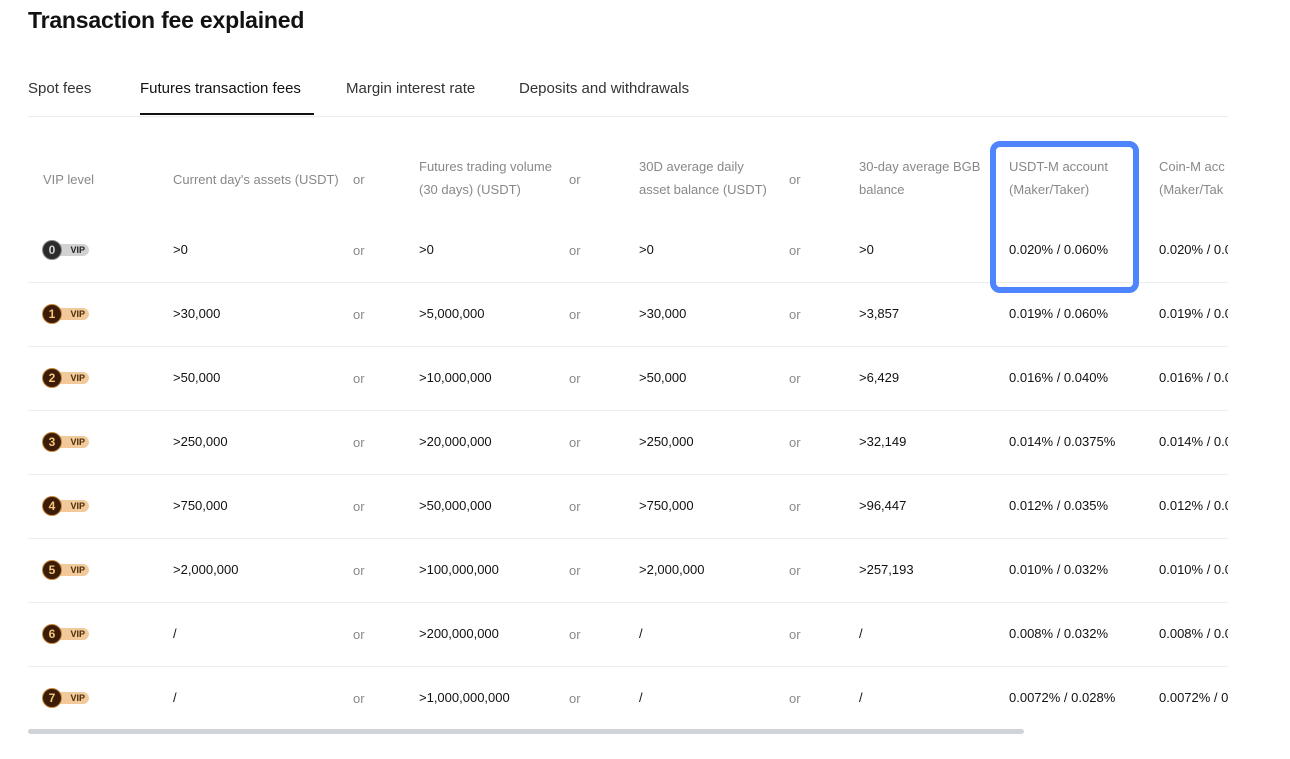 This screenshot has width=1290, height=759. Describe the element at coordinates (66, 250) in the screenshot. I see `vip-badge-icon: VIP 0` at that location.